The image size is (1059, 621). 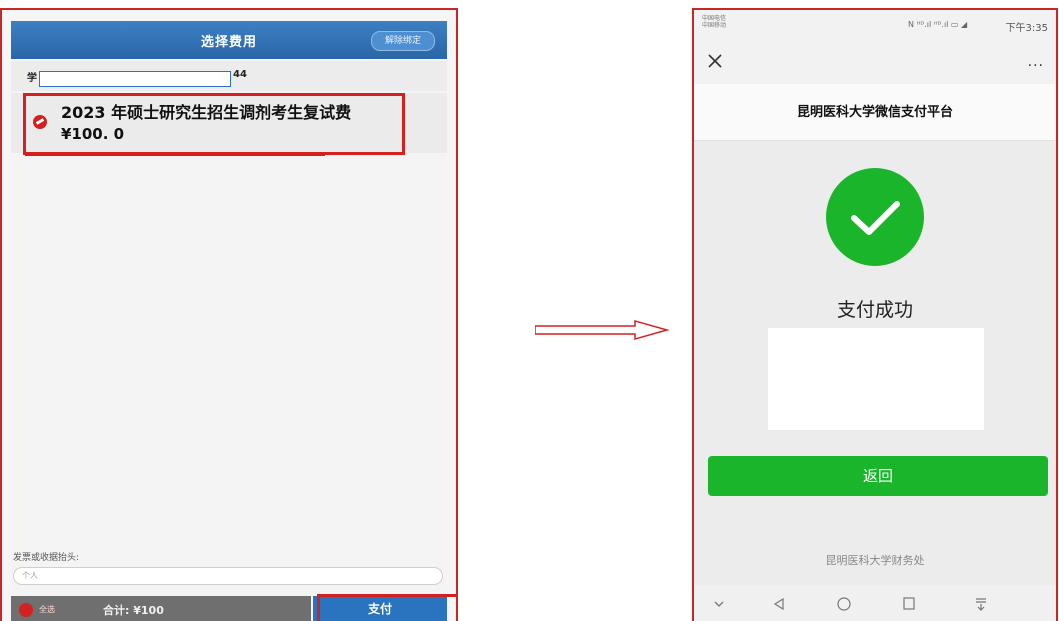 What do you see at coordinates (26, 610) in the screenshot?
I see `select-all-checkbox` at bounding box center [26, 610].